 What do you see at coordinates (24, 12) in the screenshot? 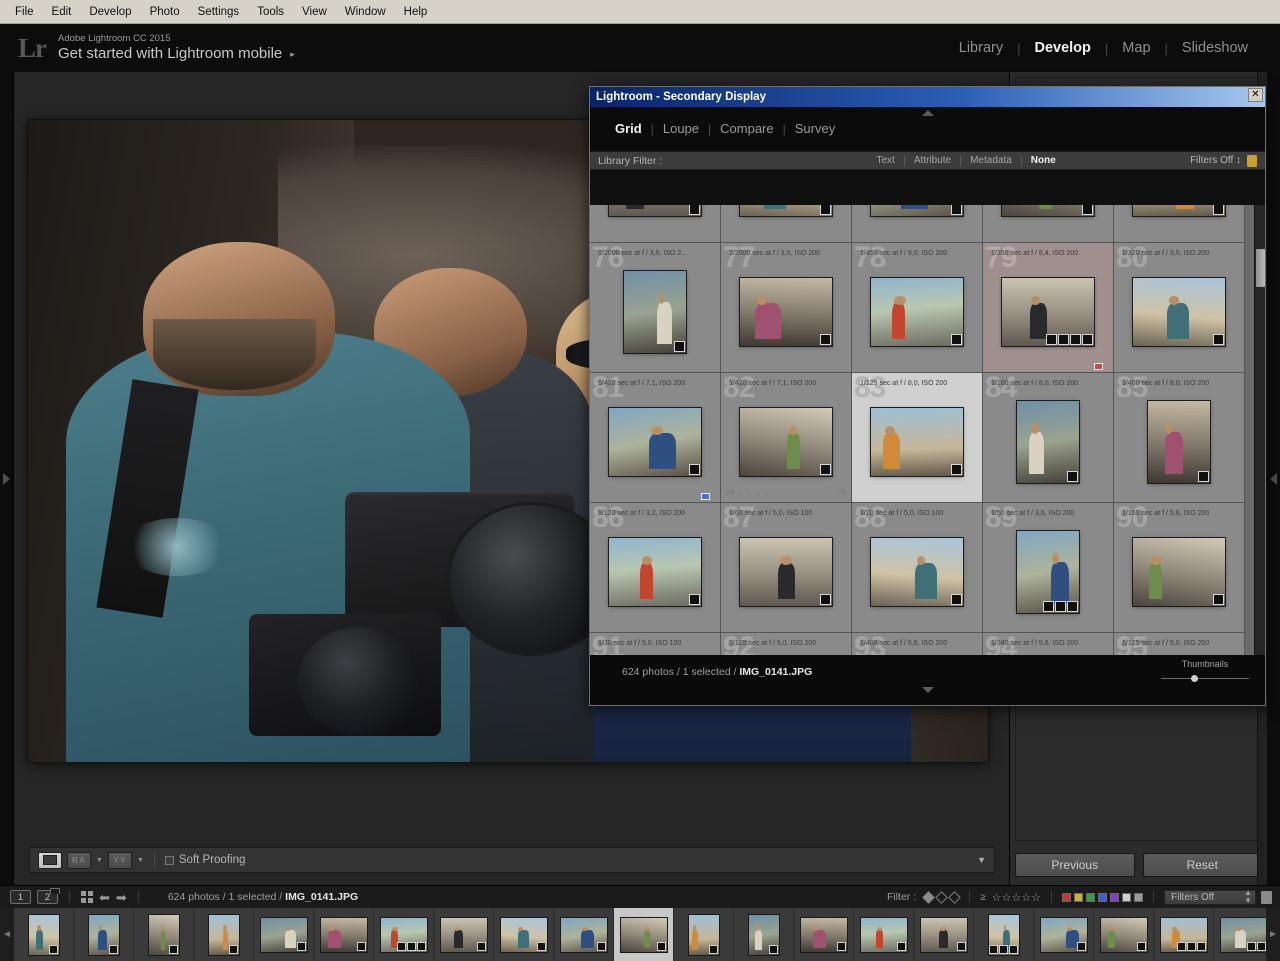
I see `menu-item-file: File` at bounding box center [24, 12].